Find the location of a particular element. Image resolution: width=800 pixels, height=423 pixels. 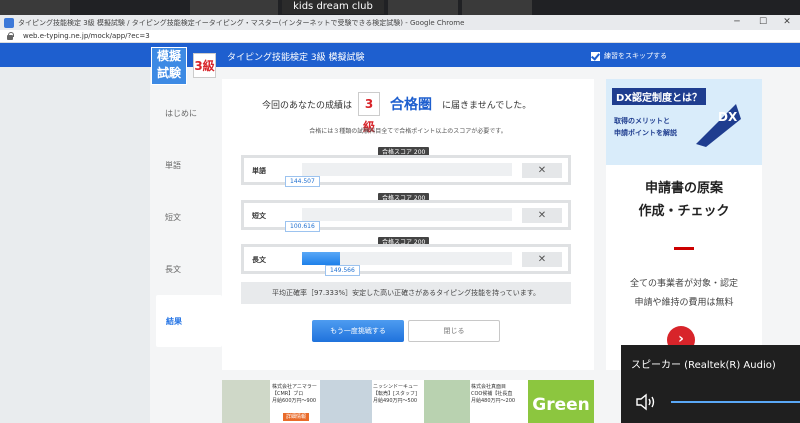

score-value: 100.616 is located at coordinates (302, 226).